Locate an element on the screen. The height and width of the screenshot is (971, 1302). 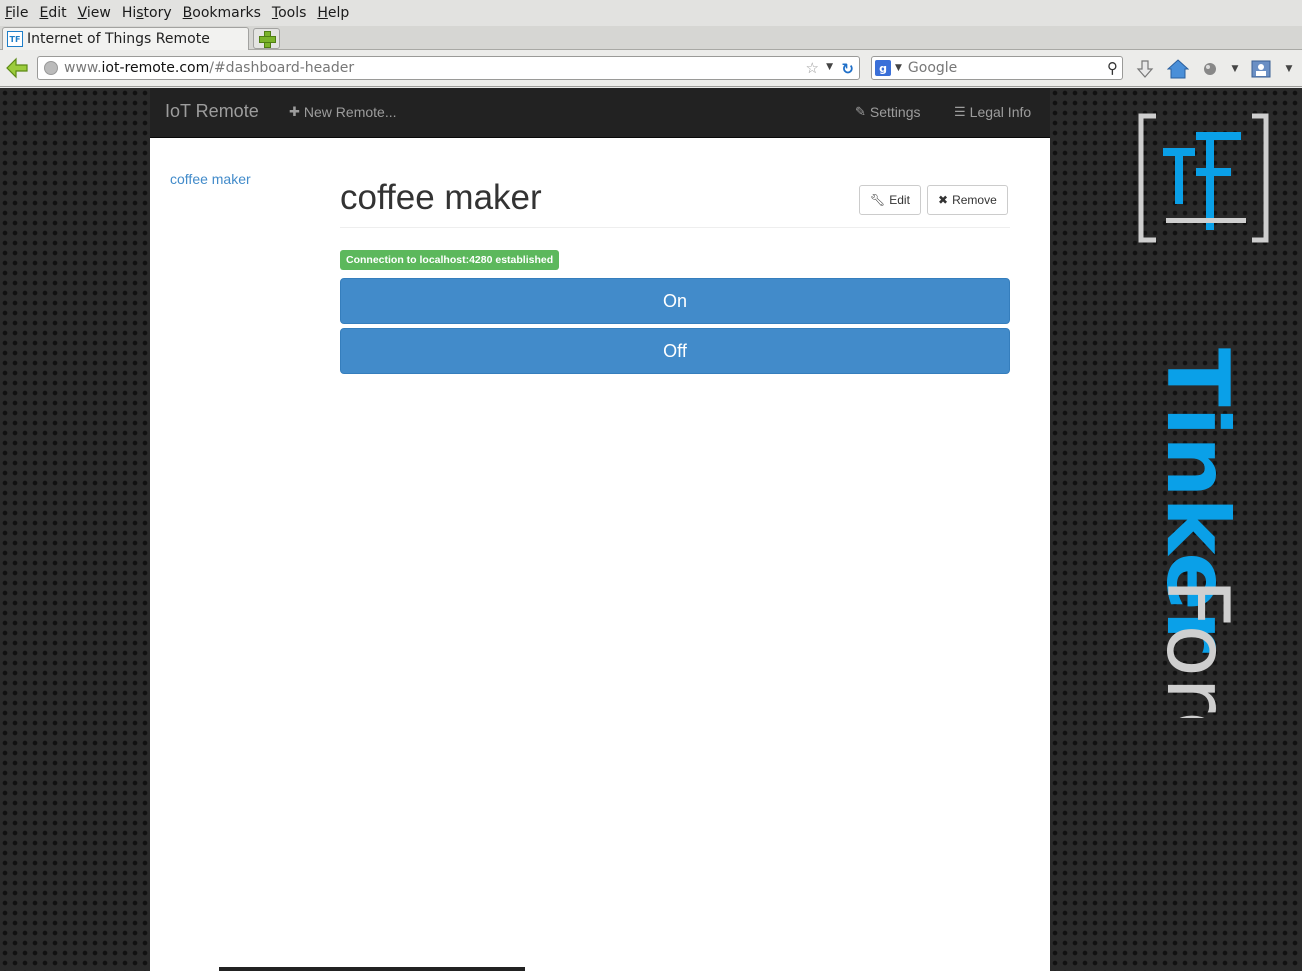
menu-edit: Edit is located at coordinates (52, 13).